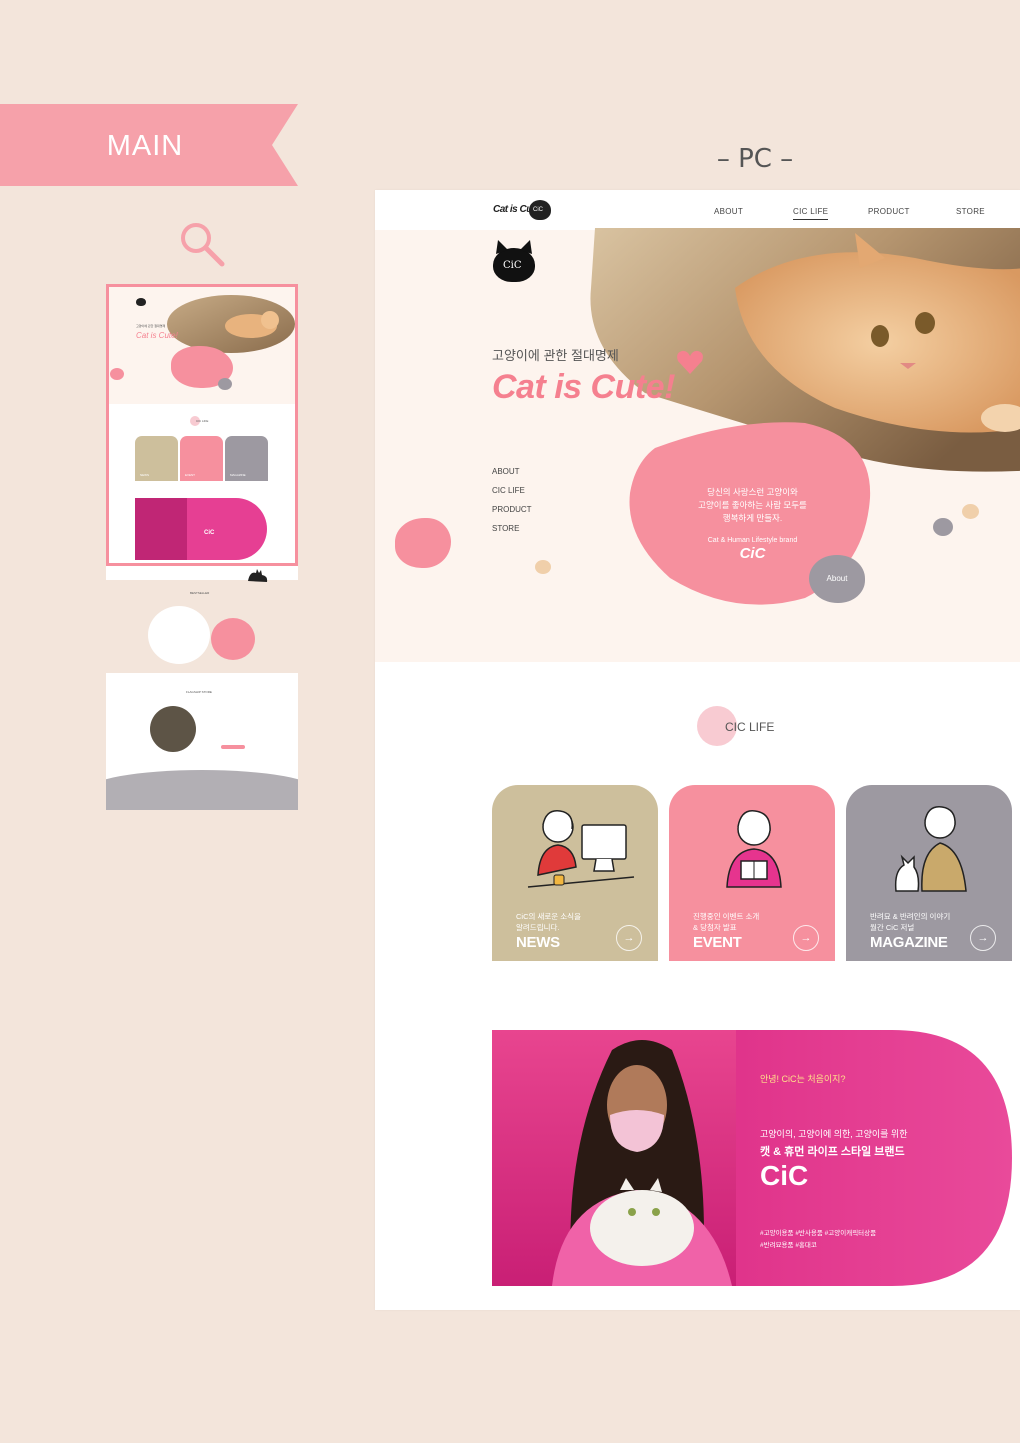 The width and height of the screenshot is (1020, 1443). I want to click on event-sub2: & 당첨자 발표, so click(715, 927).